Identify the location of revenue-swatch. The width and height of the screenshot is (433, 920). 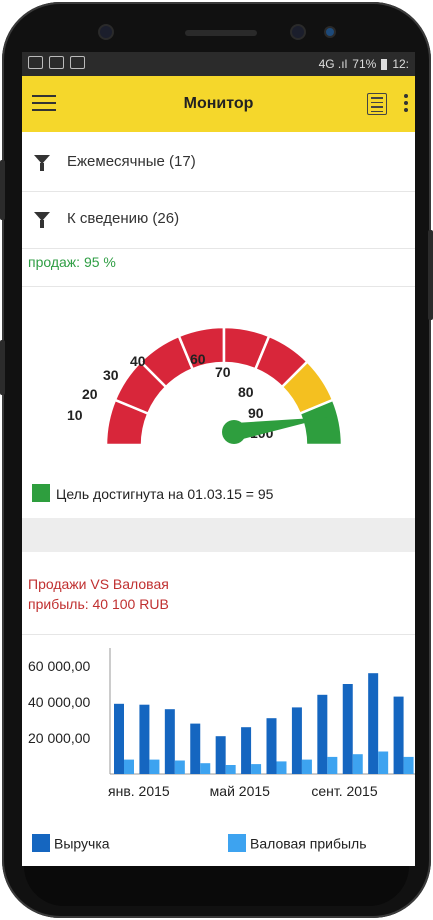
(41, 843).